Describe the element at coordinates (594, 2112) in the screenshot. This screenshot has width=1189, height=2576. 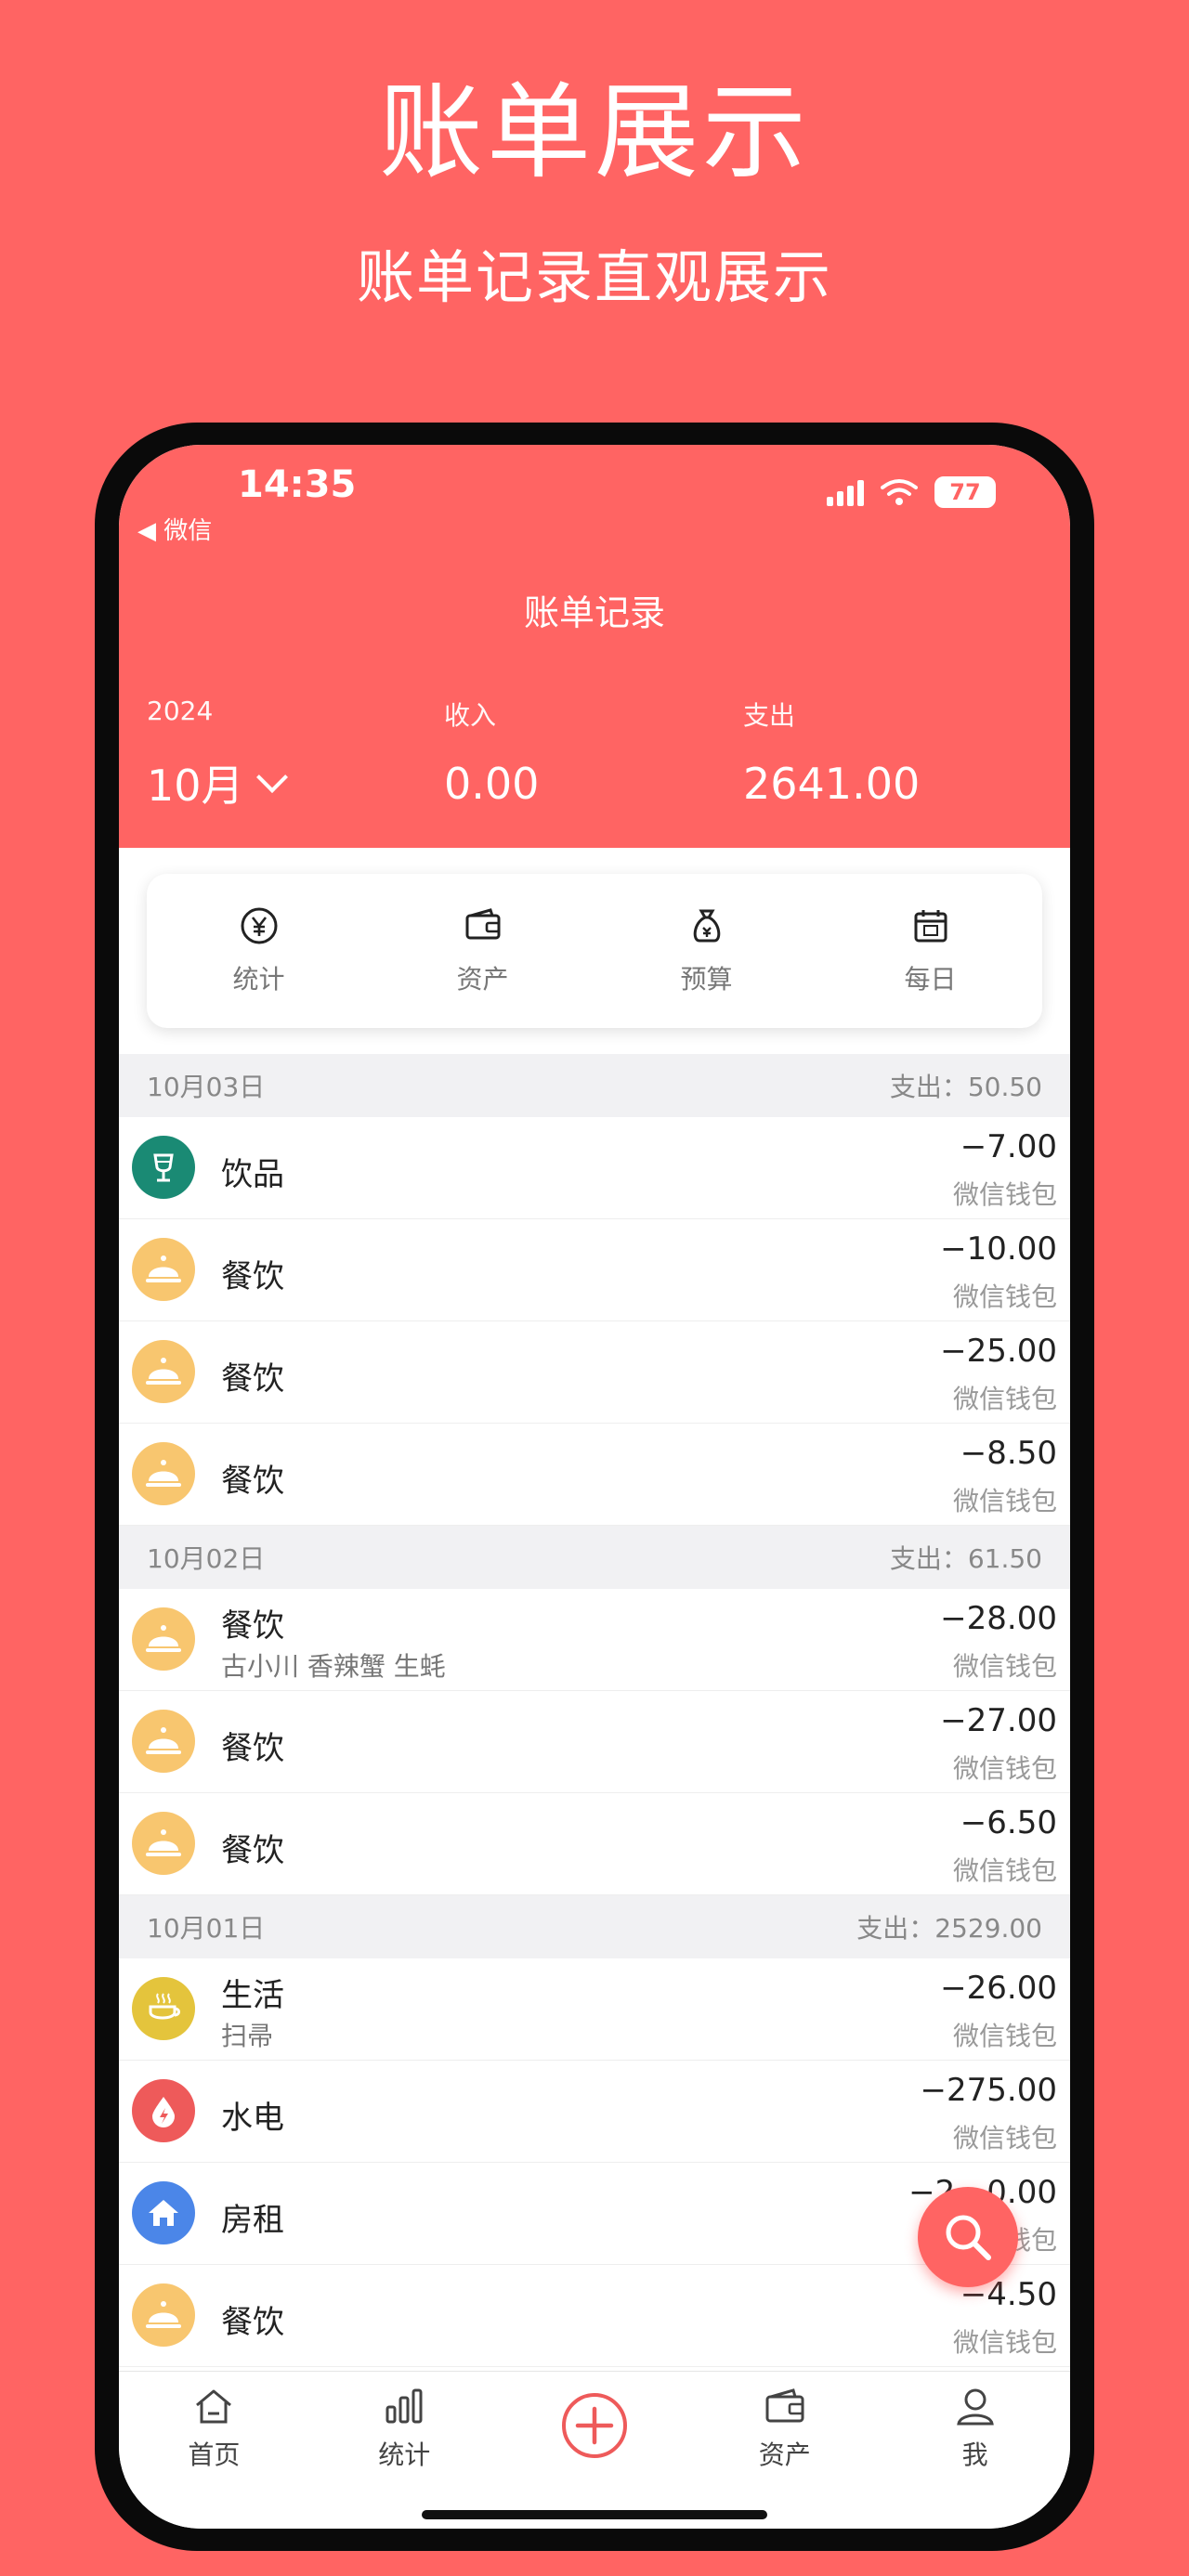
I see `bill-row: 水电 −275.00 微信钱包` at that location.